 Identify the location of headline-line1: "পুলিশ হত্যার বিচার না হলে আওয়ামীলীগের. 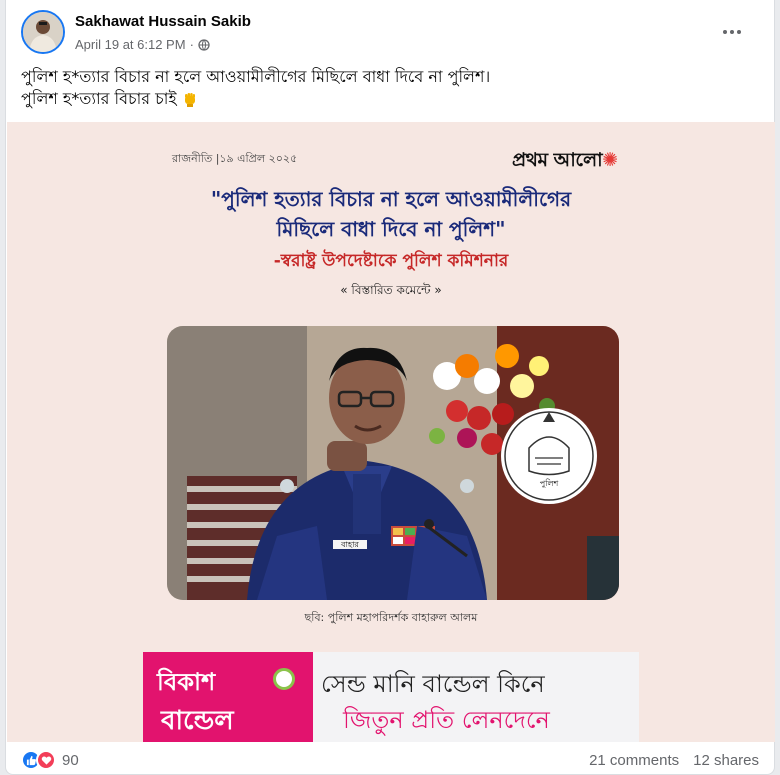
(391, 199).